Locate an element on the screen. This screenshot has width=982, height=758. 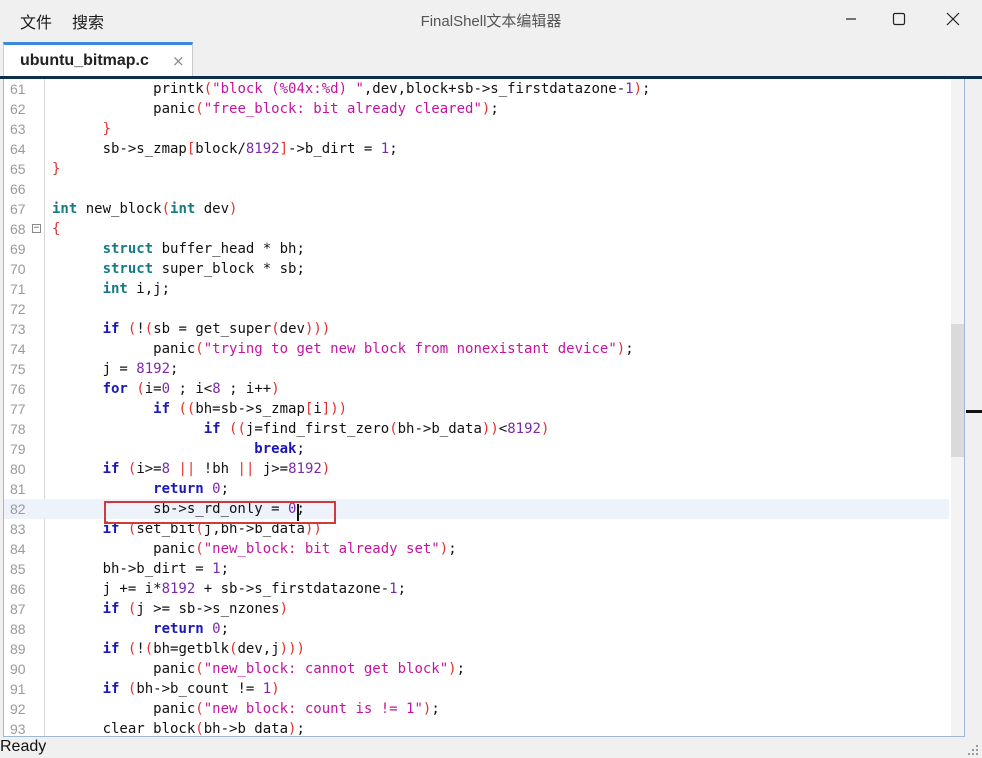
line-number: 85 is located at coordinates (18, 569).